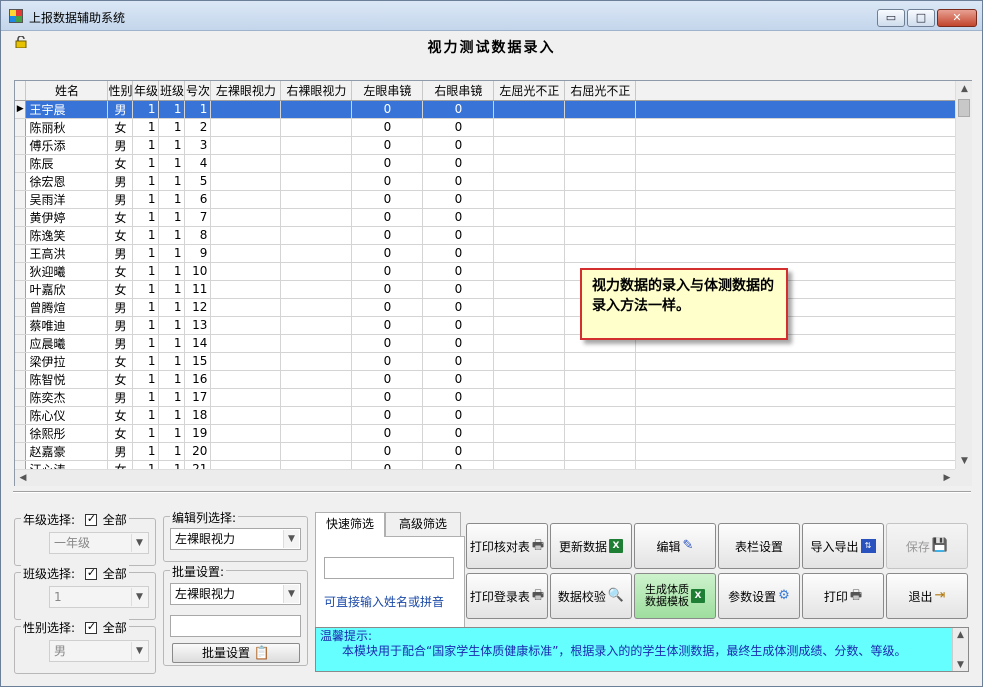  I want to click on table-cell: 20, so click(198, 451).